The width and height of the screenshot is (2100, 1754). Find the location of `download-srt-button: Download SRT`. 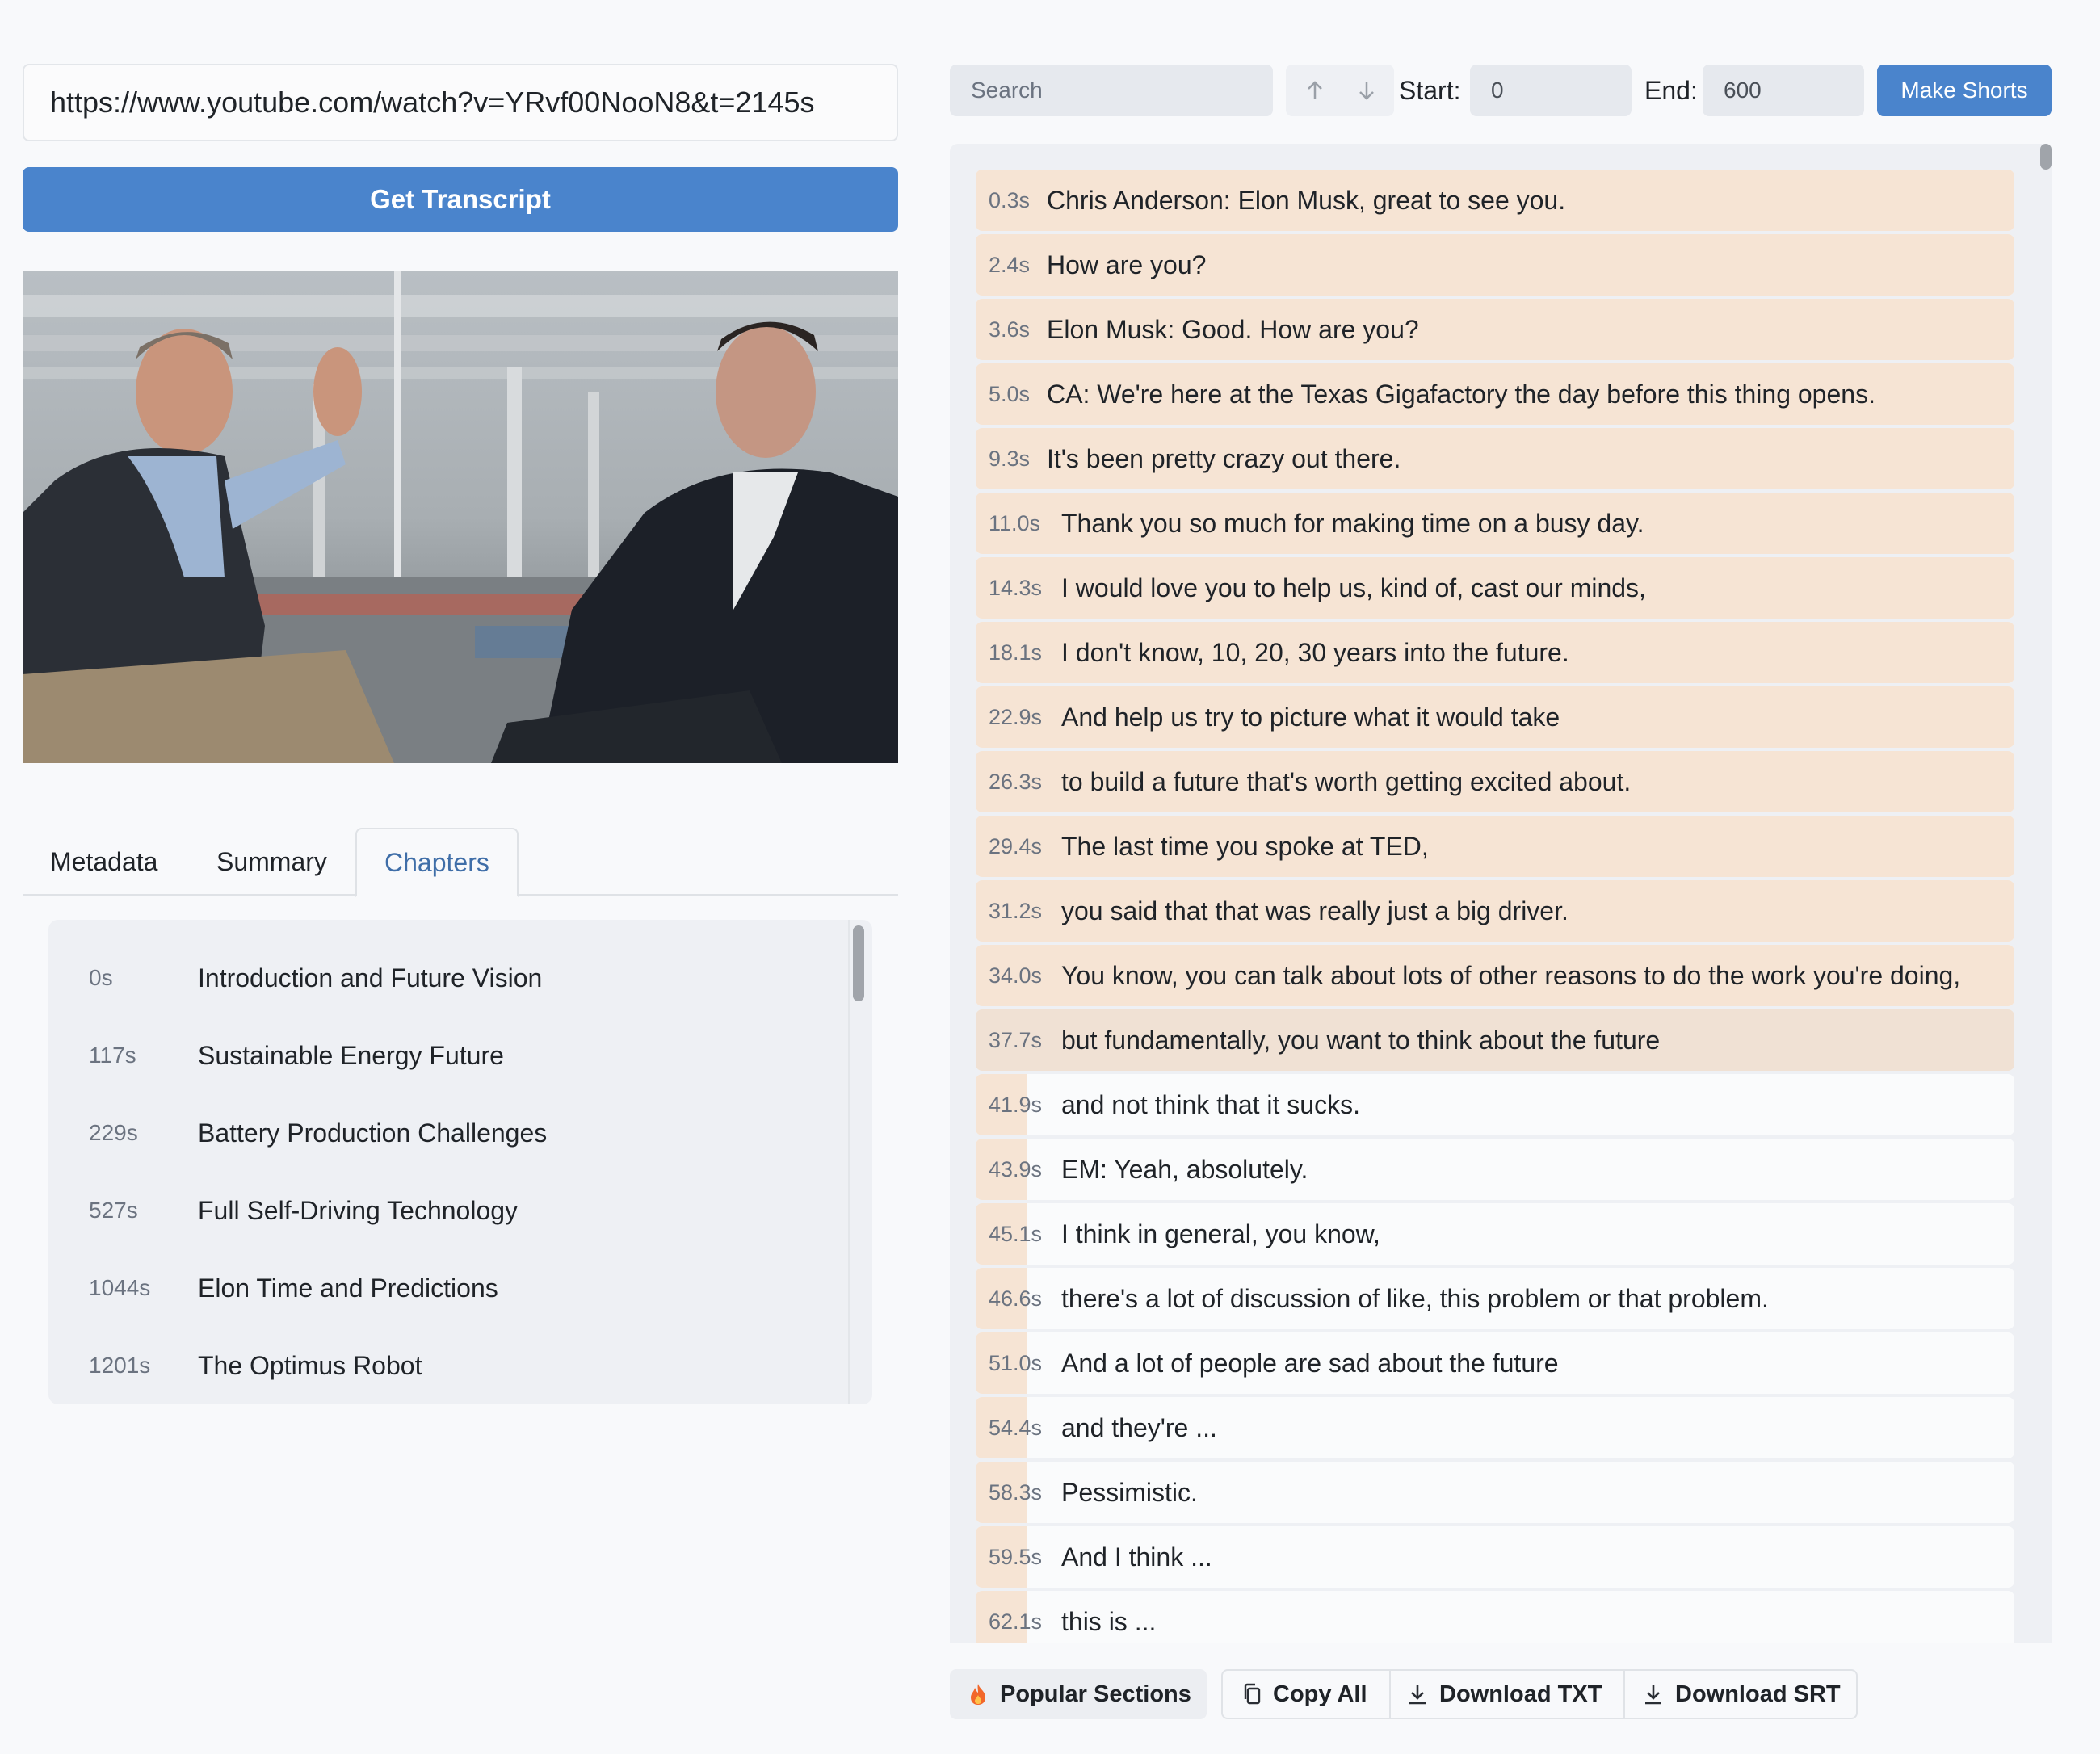

download-srt-button: Download SRT is located at coordinates (1742, 1694).